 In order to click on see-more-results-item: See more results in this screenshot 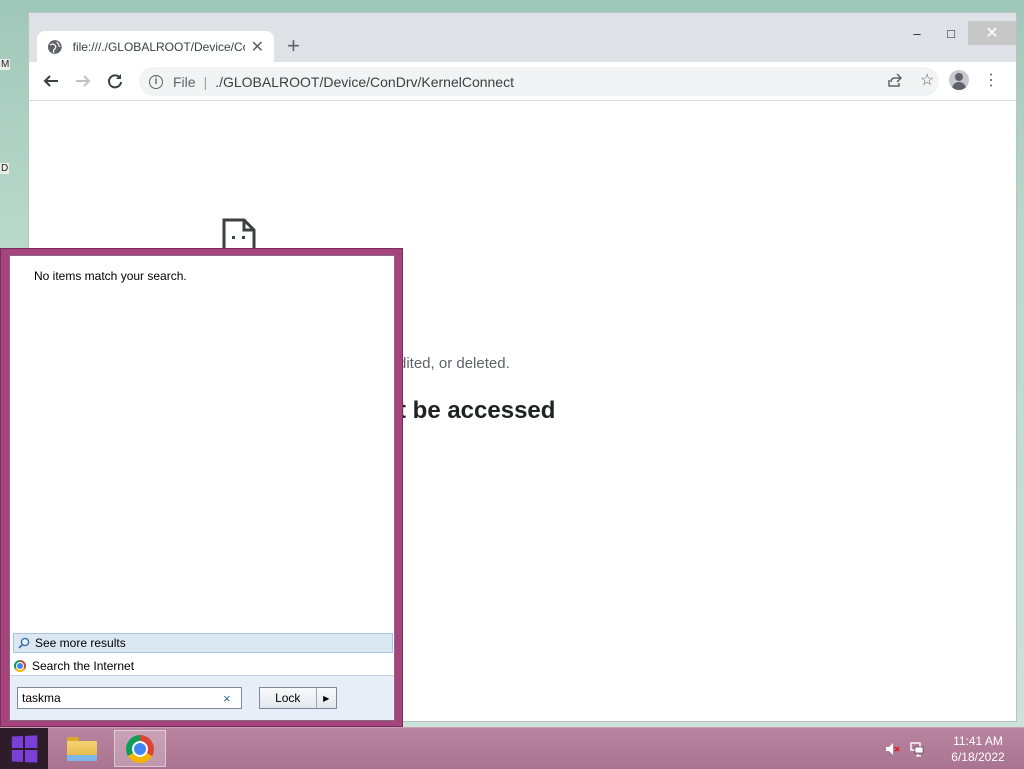, I will do `click(203, 643)`.